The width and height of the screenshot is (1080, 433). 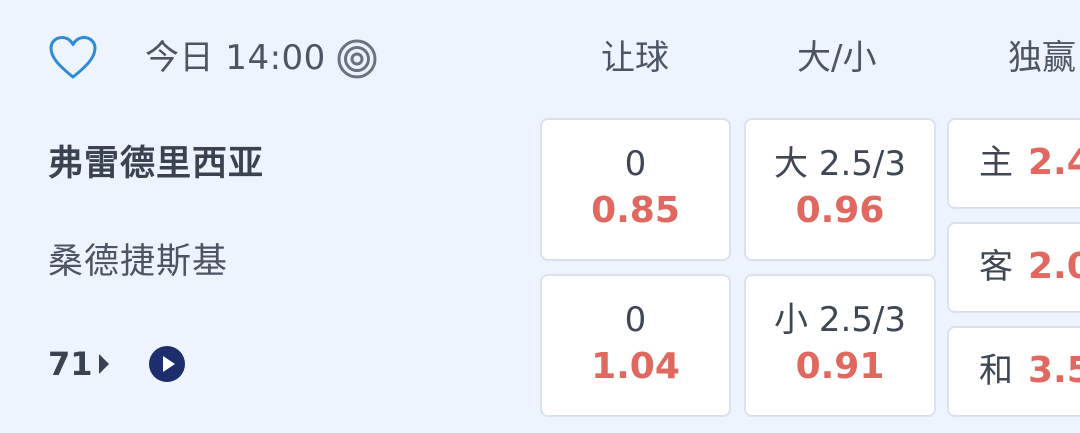 What do you see at coordinates (1054, 370) in the screenshot?
I see `moneyline-odd-value: 3.5` at bounding box center [1054, 370].